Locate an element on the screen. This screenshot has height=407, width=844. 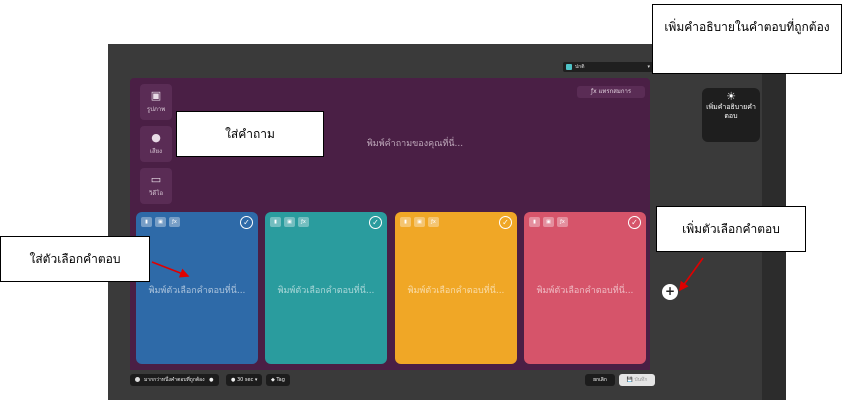
time-limit-select: ● 30 sec ▾ is located at coordinates (244, 380).